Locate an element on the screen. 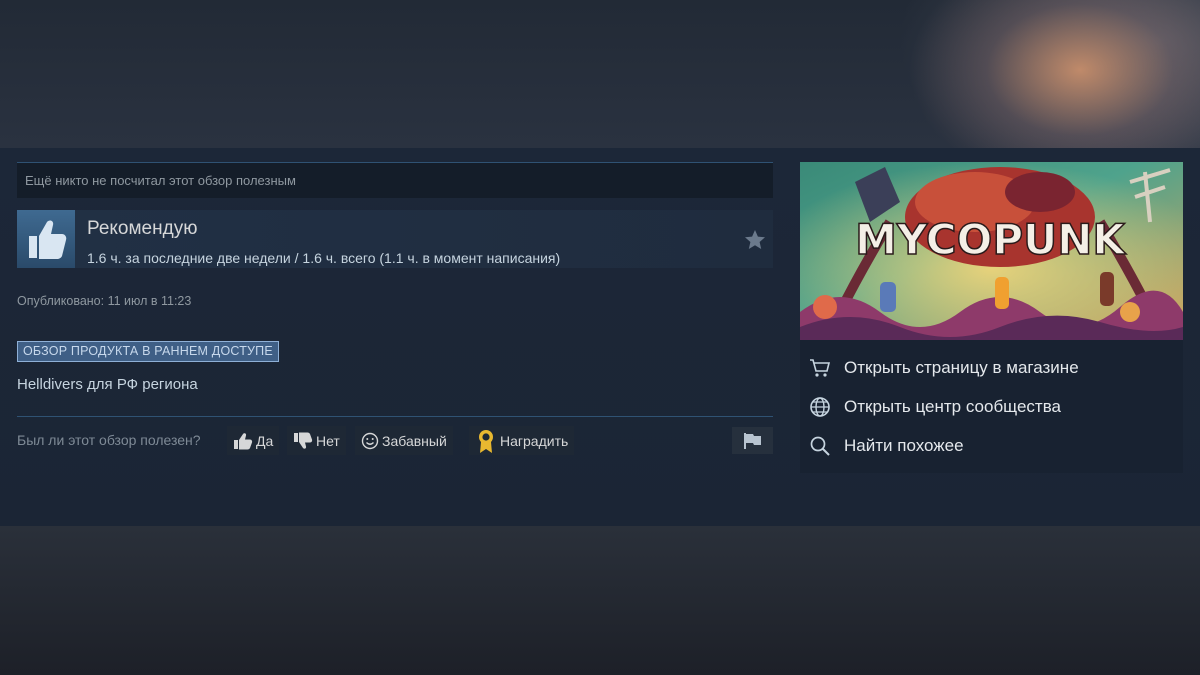 This screenshot has width=1200, height=675. award-button: Наградить is located at coordinates (522, 440).